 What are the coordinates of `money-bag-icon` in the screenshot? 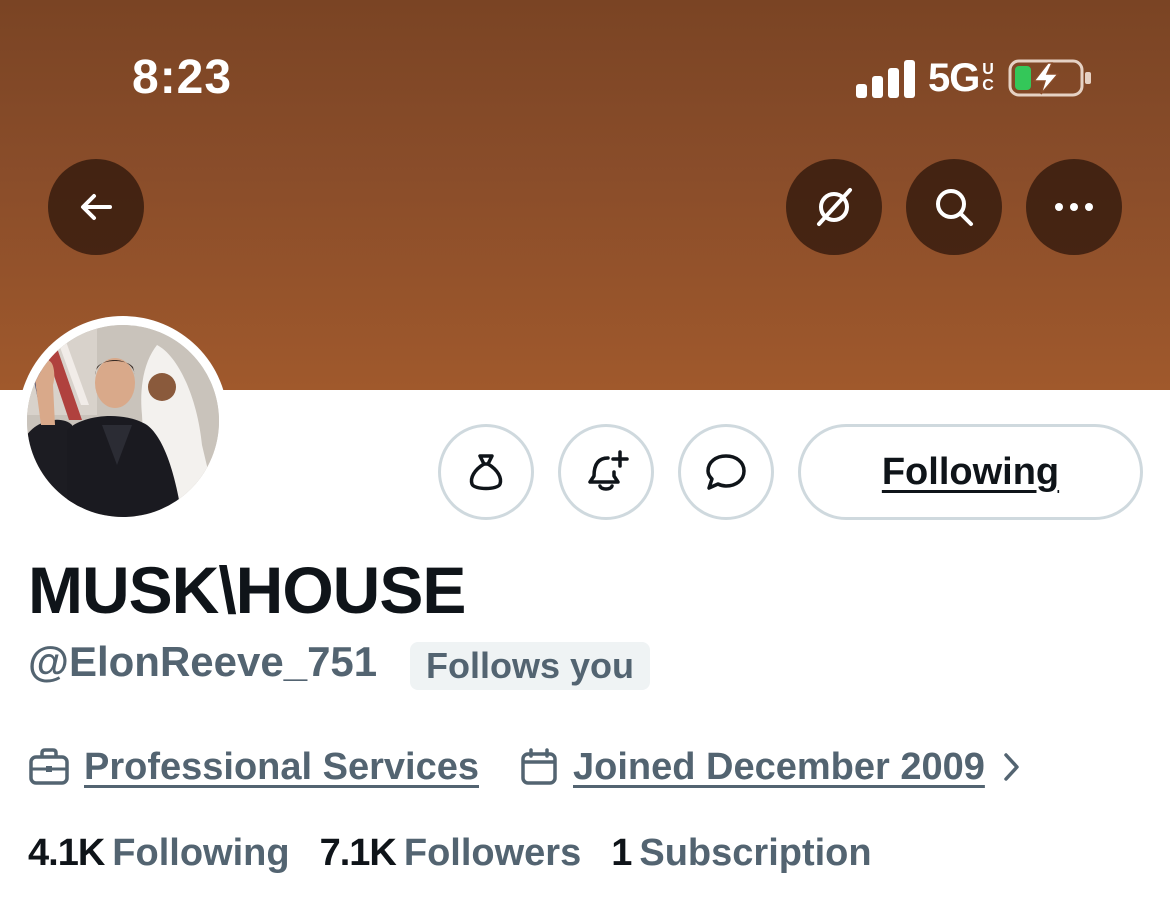 It's located at (486, 472).